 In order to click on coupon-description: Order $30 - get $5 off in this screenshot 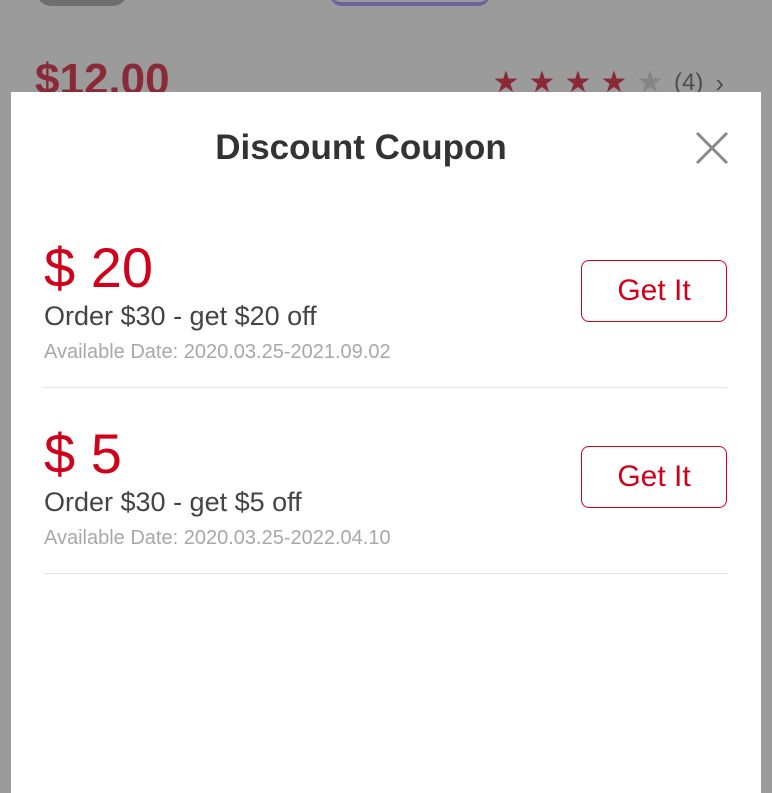, I will do `click(173, 502)`.